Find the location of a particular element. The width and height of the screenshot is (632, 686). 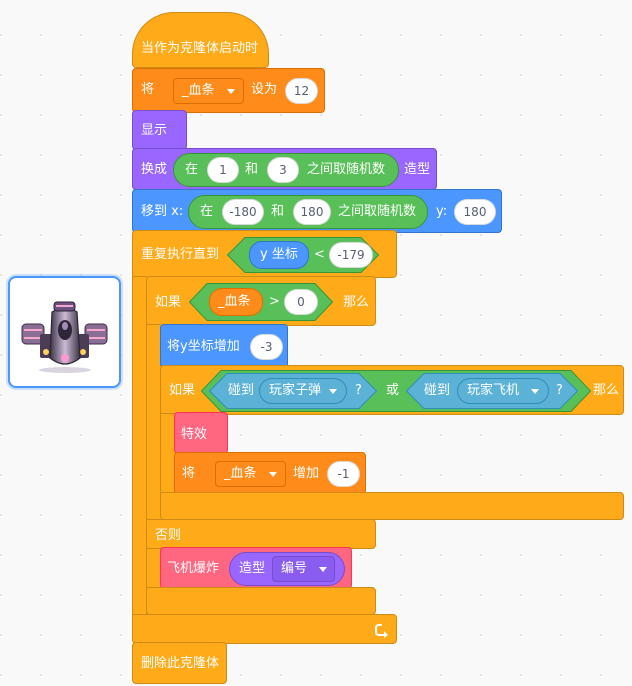

show-block: 显示 is located at coordinates (159, 130).